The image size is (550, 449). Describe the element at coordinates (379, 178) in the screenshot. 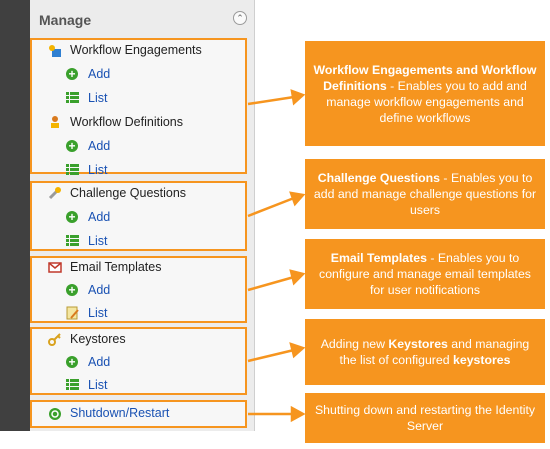

I see `challenge-callout-bold: Challenge Questions` at that location.